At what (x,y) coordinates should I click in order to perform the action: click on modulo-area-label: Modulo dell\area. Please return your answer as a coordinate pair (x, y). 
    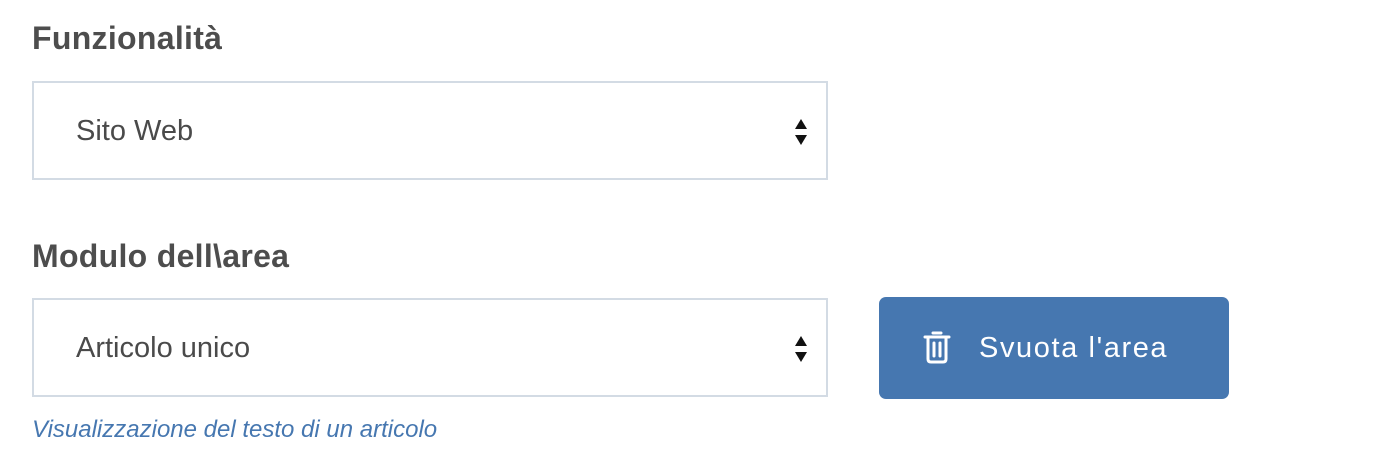
    Looking at the image, I should click on (161, 256).